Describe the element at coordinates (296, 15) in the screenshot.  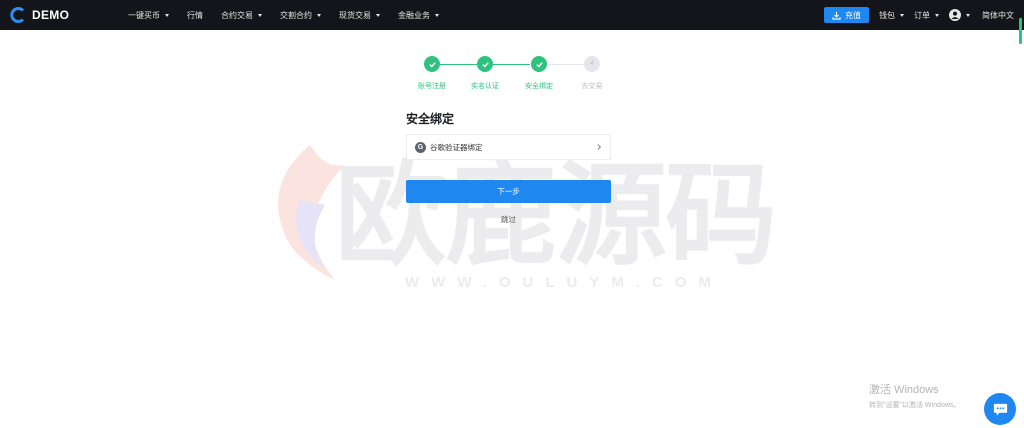
I see `nav-item-label: 交割合约` at that location.